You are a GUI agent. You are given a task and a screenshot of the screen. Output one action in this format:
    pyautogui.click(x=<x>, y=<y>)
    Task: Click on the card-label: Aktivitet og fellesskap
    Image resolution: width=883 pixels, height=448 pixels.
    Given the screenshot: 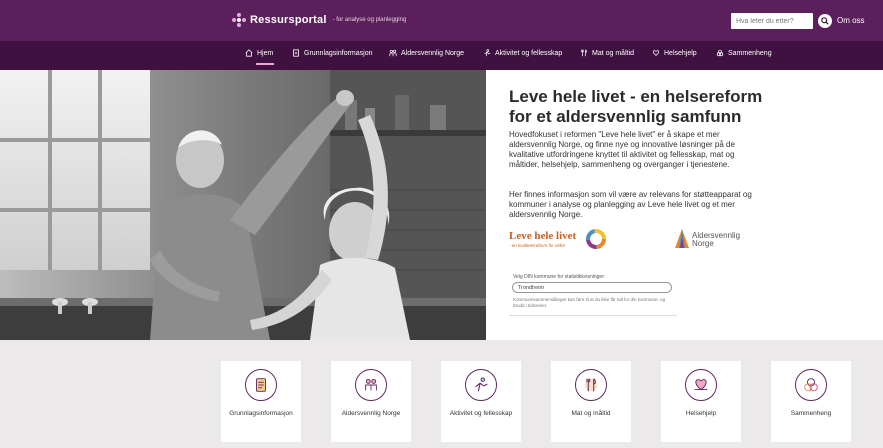 What is the action you would take?
    pyautogui.click(x=481, y=413)
    